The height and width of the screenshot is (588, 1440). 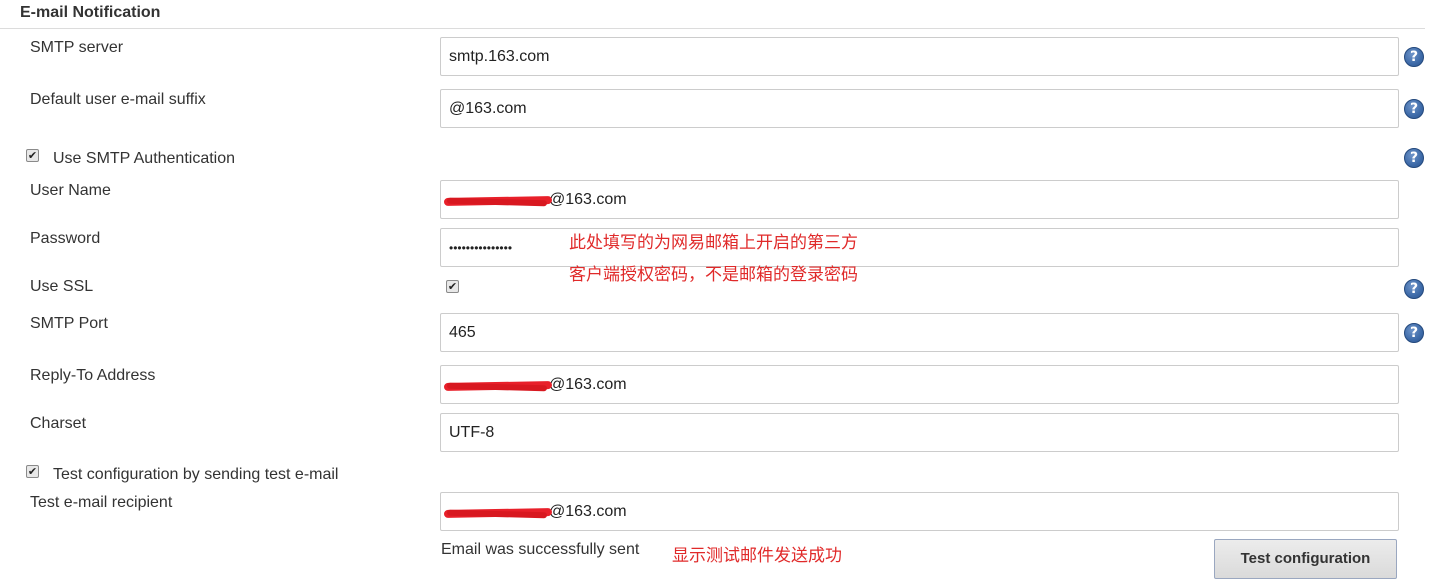 I want to click on charset-input: UTF-8, so click(x=919, y=432).